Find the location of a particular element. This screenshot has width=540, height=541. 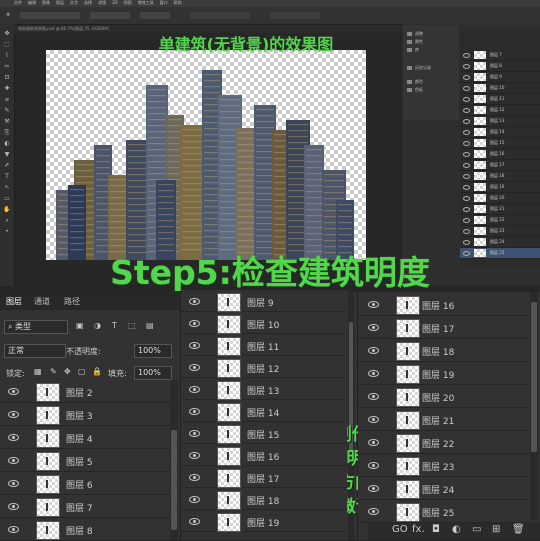

tab-layers: 图层 is located at coordinates (14, 301).